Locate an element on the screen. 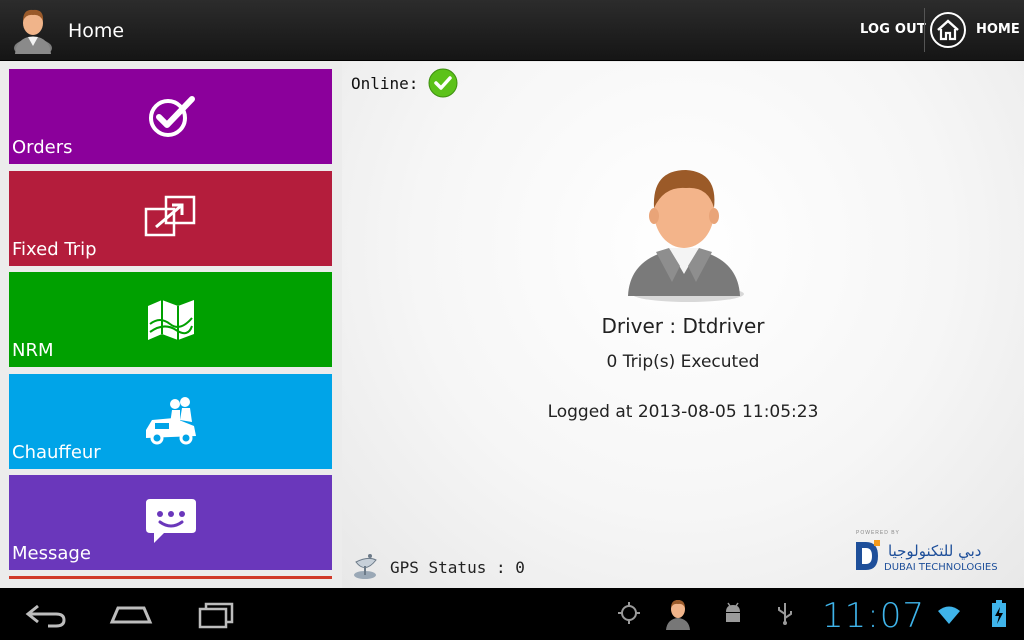 The height and width of the screenshot is (640, 1024). logged-at: Logged at 2013-08-05 11:05:23 is located at coordinates (683, 412).